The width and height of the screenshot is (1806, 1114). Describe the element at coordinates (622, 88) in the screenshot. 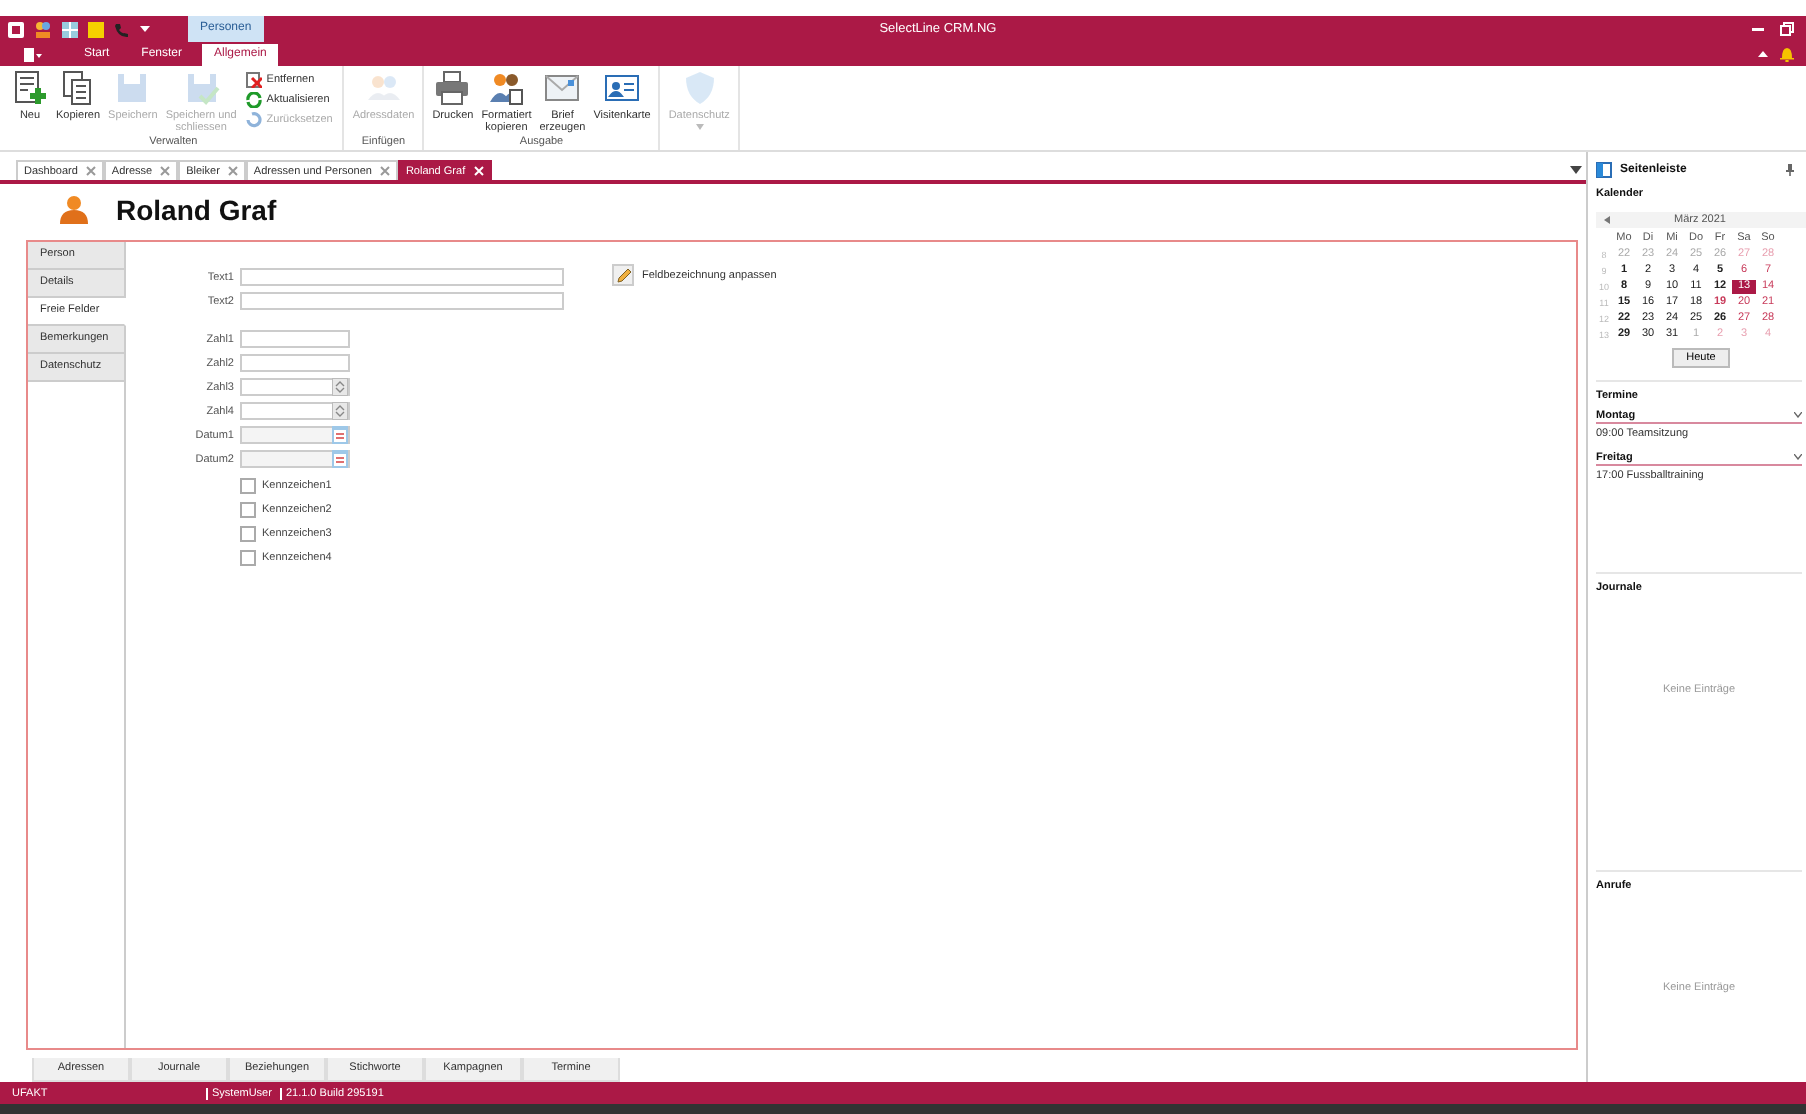

I see `id-card-icon` at that location.